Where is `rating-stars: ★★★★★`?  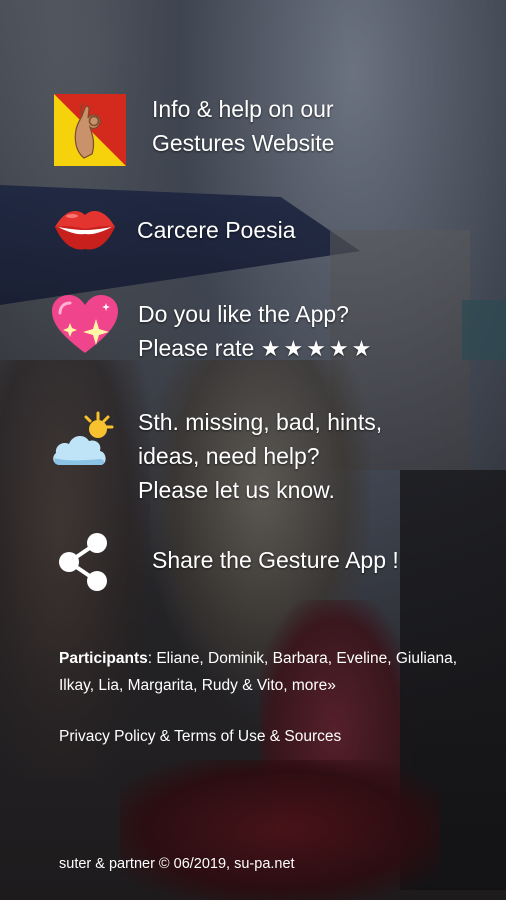
rating-stars: ★★★★★ is located at coordinates (318, 348).